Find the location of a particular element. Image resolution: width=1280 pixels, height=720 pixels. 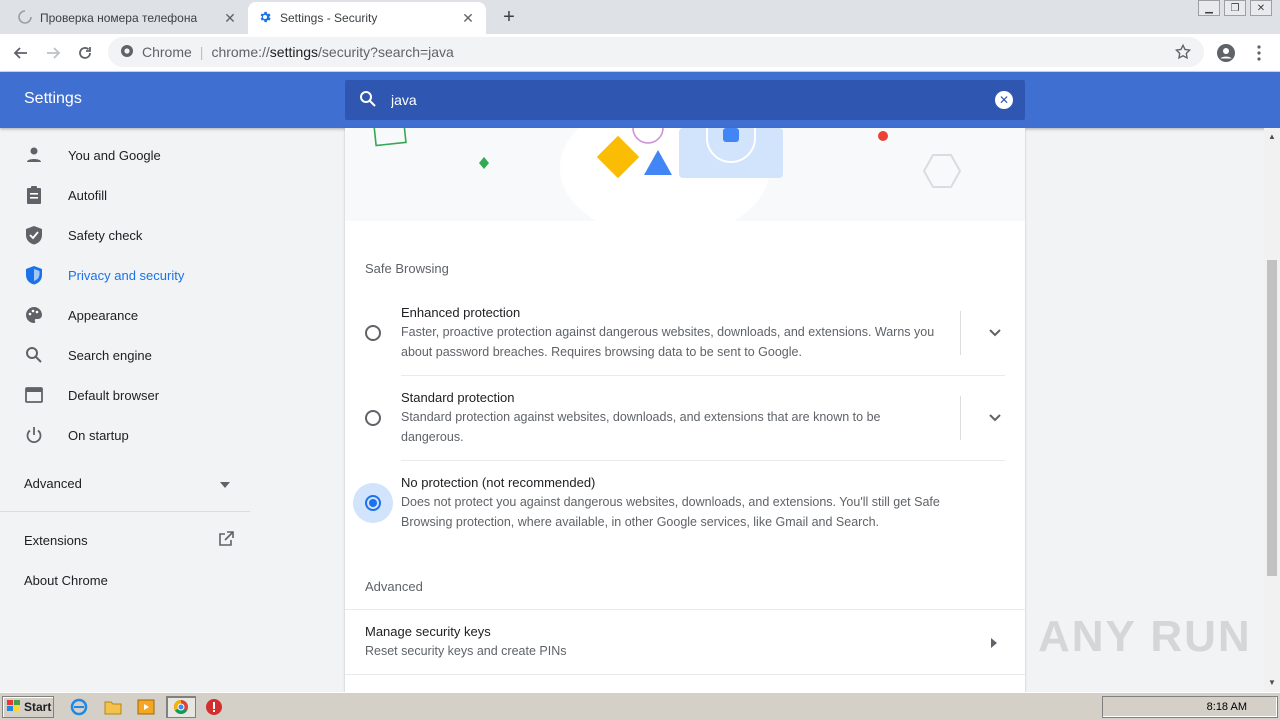

page-scrollbar: ▲ ▼ is located at coordinates (1272, 410).